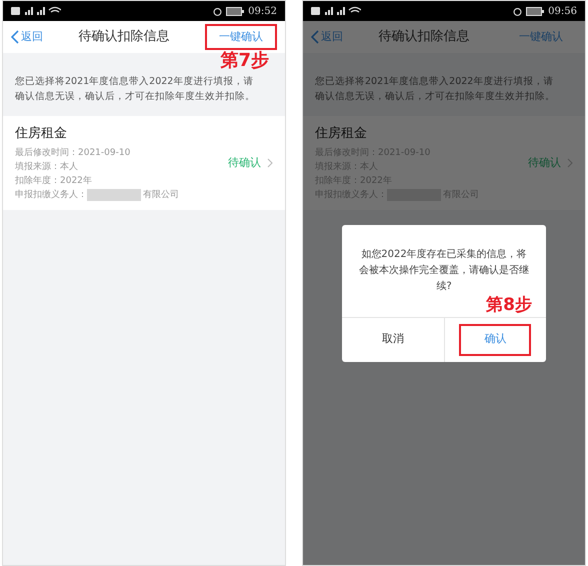 This screenshot has height=566, width=588. Describe the element at coordinates (51, 195) in the screenshot. I see `item-detail: 申报扣缴义务人：` at that location.